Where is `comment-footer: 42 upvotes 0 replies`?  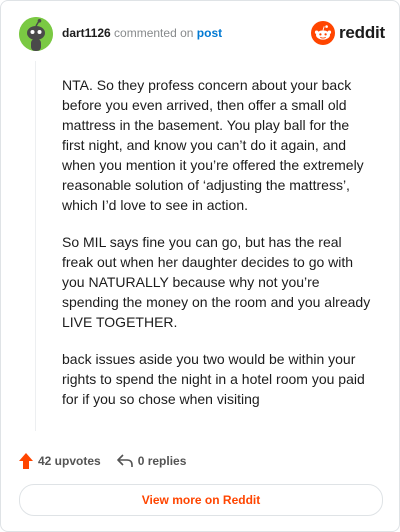 comment-footer: 42 upvotes 0 replies is located at coordinates (110, 461).